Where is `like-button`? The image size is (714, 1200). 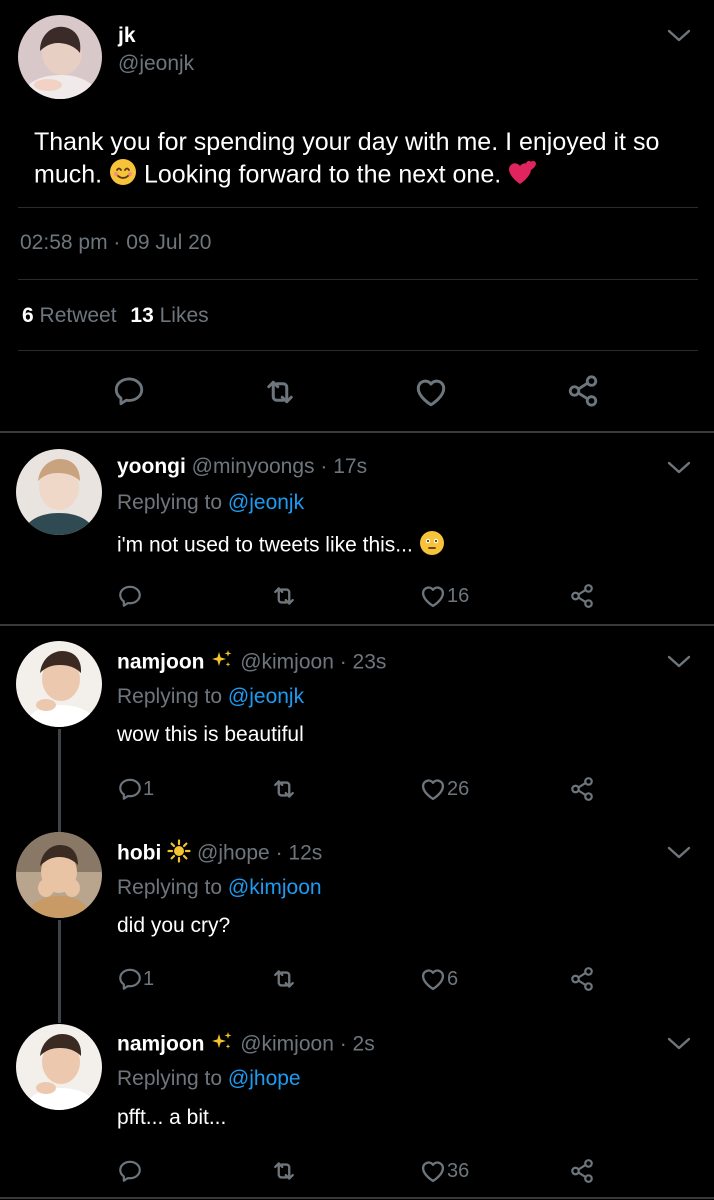 like-button is located at coordinates (431, 392).